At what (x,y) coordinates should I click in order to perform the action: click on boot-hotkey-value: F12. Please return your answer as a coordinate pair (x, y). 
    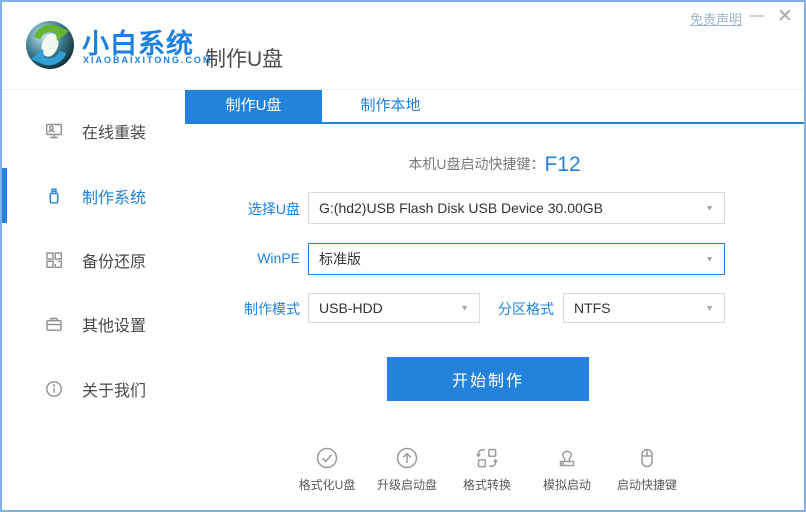
    Looking at the image, I should click on (562, 164).